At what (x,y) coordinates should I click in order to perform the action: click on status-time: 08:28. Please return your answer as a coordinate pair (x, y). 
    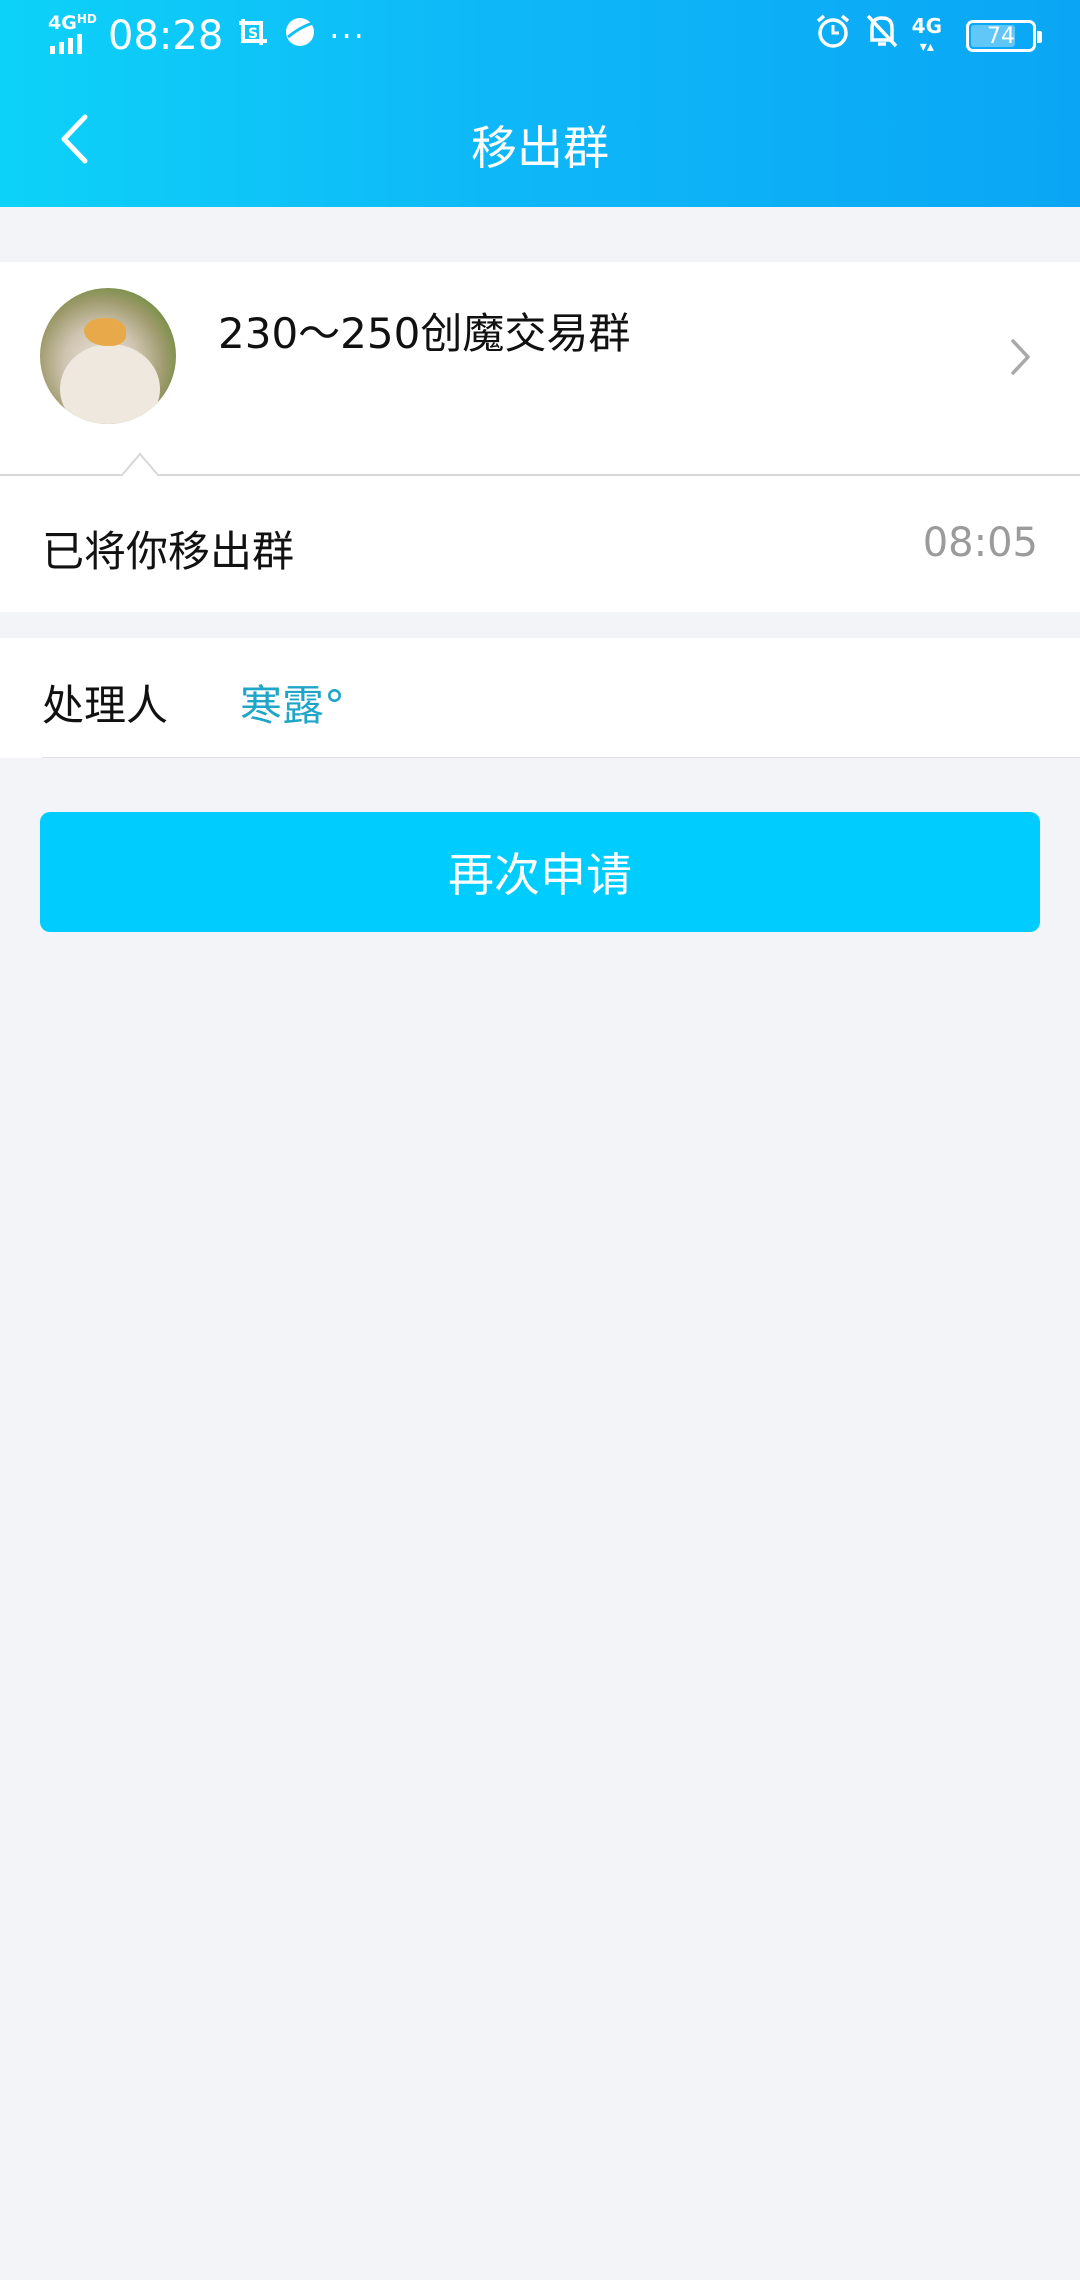
    Looking at the image, I should click on (166, 36).